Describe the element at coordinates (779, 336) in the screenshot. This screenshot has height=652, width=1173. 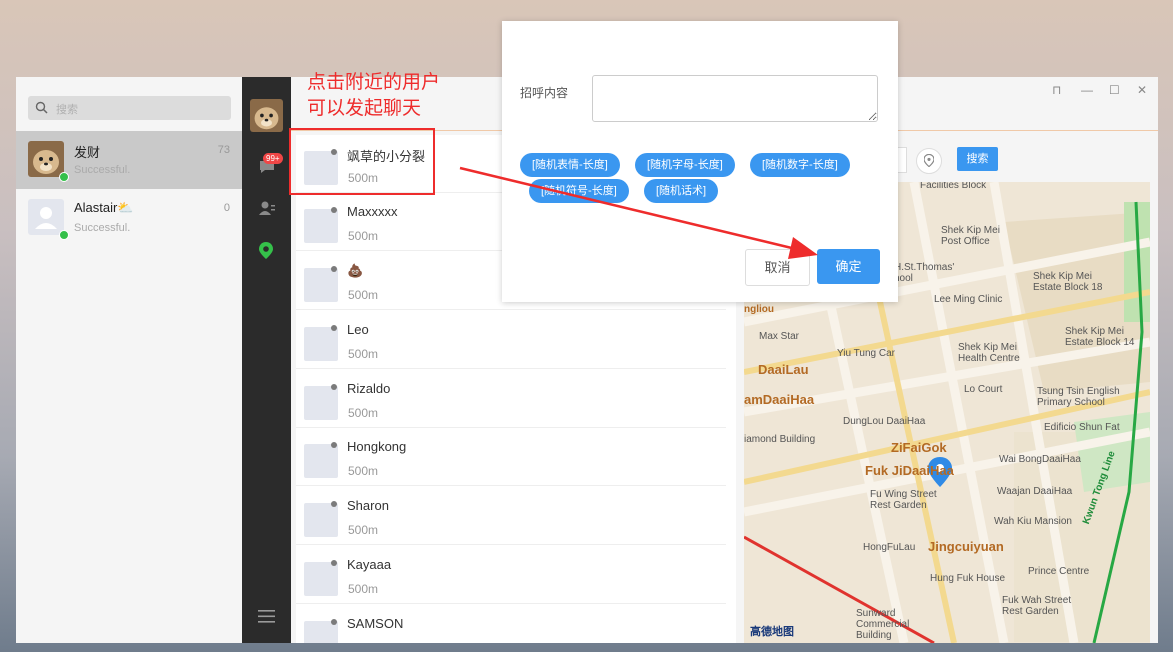
I see `map-label: Max Star` at that location.